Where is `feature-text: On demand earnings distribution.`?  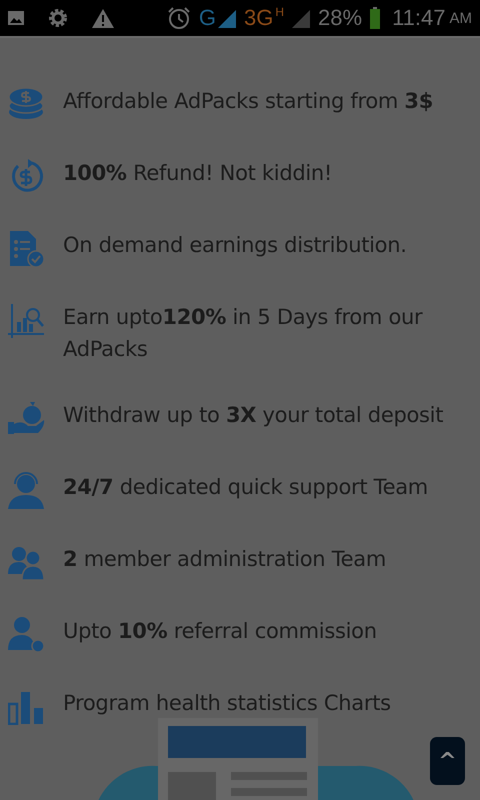
feature-text: On demand earnings distribution. is located at coordinates (235, 245).